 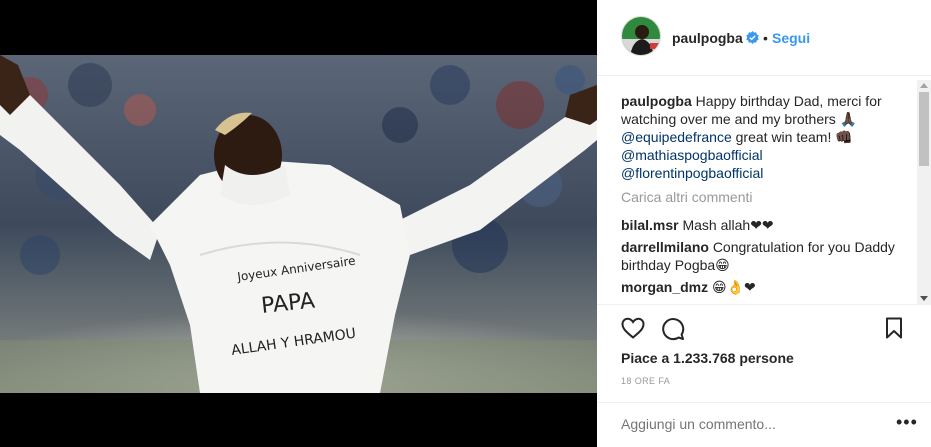 What do you see at coordinates (707, 358) in the screenshot?
I see `likes-count: Piace a 1.233.768 persone` at bounding box center [707, 358].